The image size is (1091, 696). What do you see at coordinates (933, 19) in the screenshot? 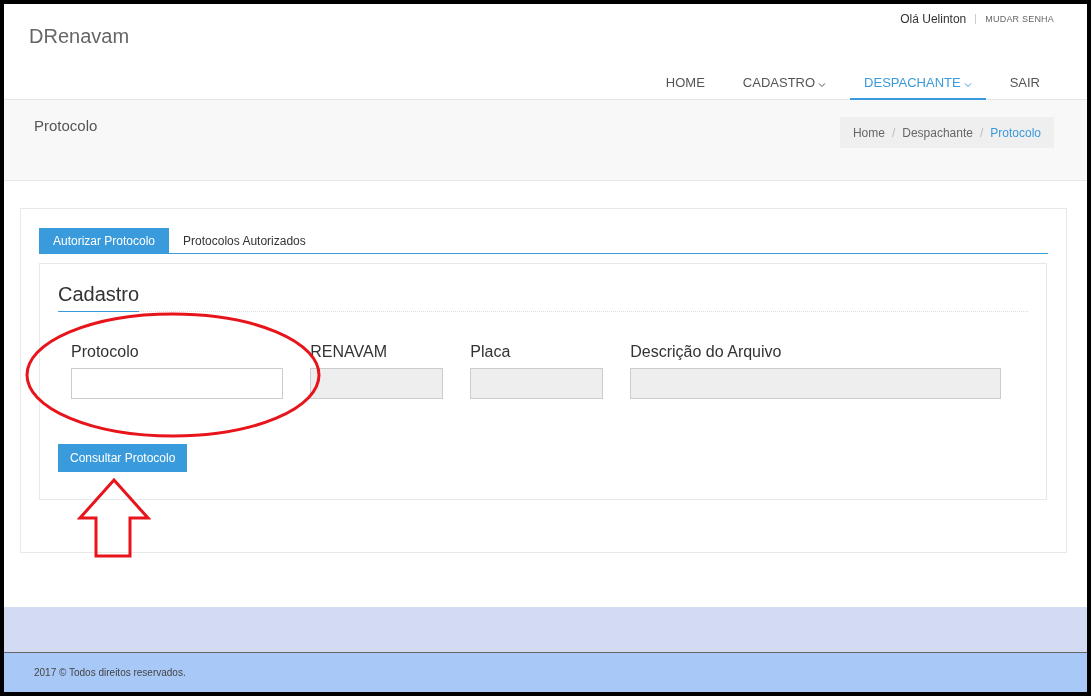
I see `greeting-text: Olá Uelinton` at bounding box center [933, 19].